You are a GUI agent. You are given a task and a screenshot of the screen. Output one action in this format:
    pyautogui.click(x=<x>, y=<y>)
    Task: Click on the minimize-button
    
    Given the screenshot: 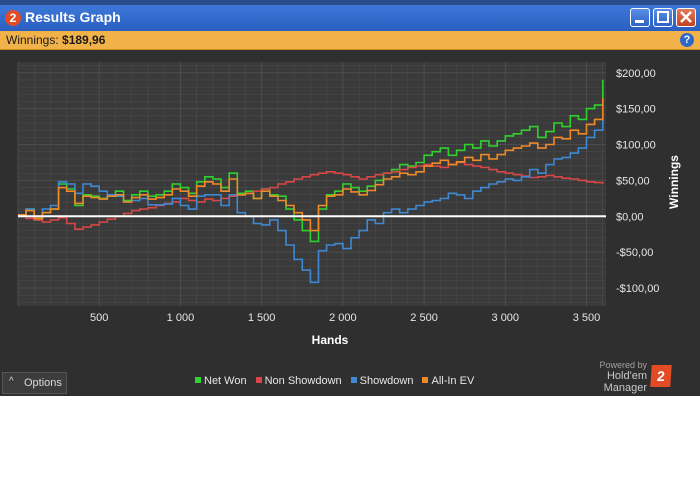 What is the action you would take?
    pyautogui.click(x=640, y=17)
    